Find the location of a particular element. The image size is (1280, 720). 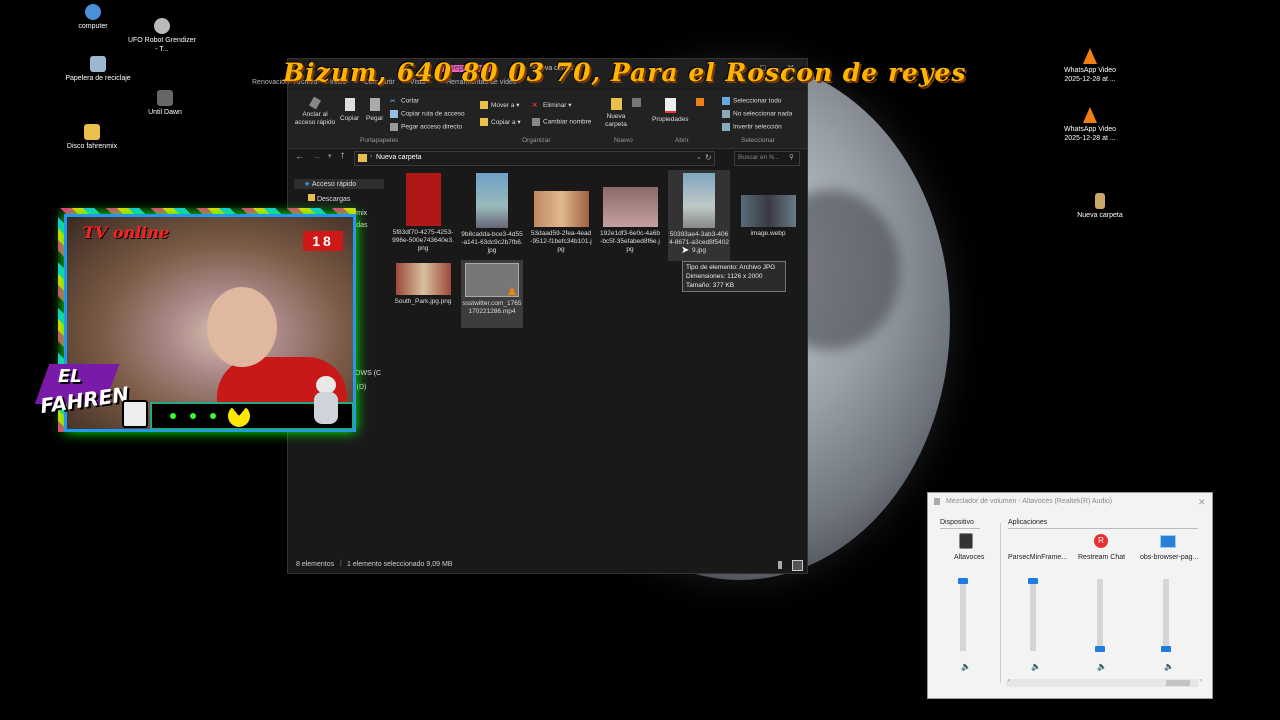

file-item: 53daad59-2fea-4ead-9512-f1befc34b101.jpg is located at coordinates (561, 213).